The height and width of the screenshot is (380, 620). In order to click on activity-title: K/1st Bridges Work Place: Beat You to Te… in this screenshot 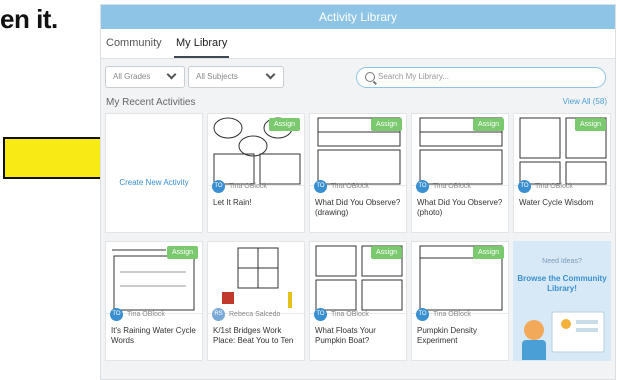, I will do `click(258, 336)`.